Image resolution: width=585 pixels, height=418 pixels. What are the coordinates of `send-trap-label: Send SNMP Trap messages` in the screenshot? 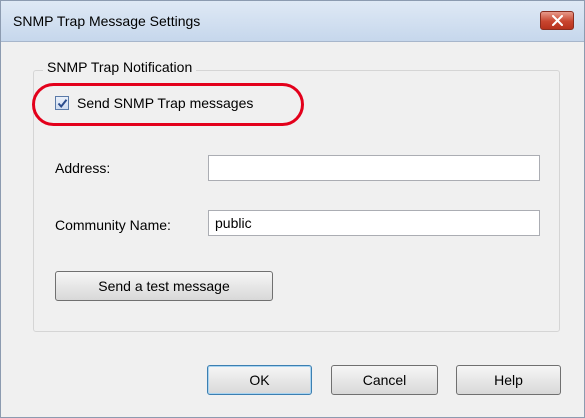 It's located at (165, 103).